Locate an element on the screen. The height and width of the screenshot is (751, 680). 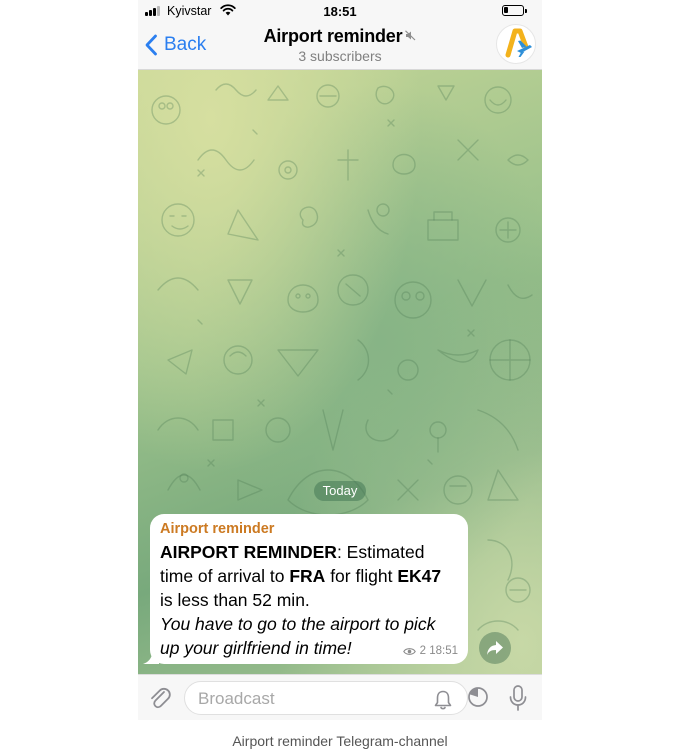
timer-icon is located at coordinates (478, 697).